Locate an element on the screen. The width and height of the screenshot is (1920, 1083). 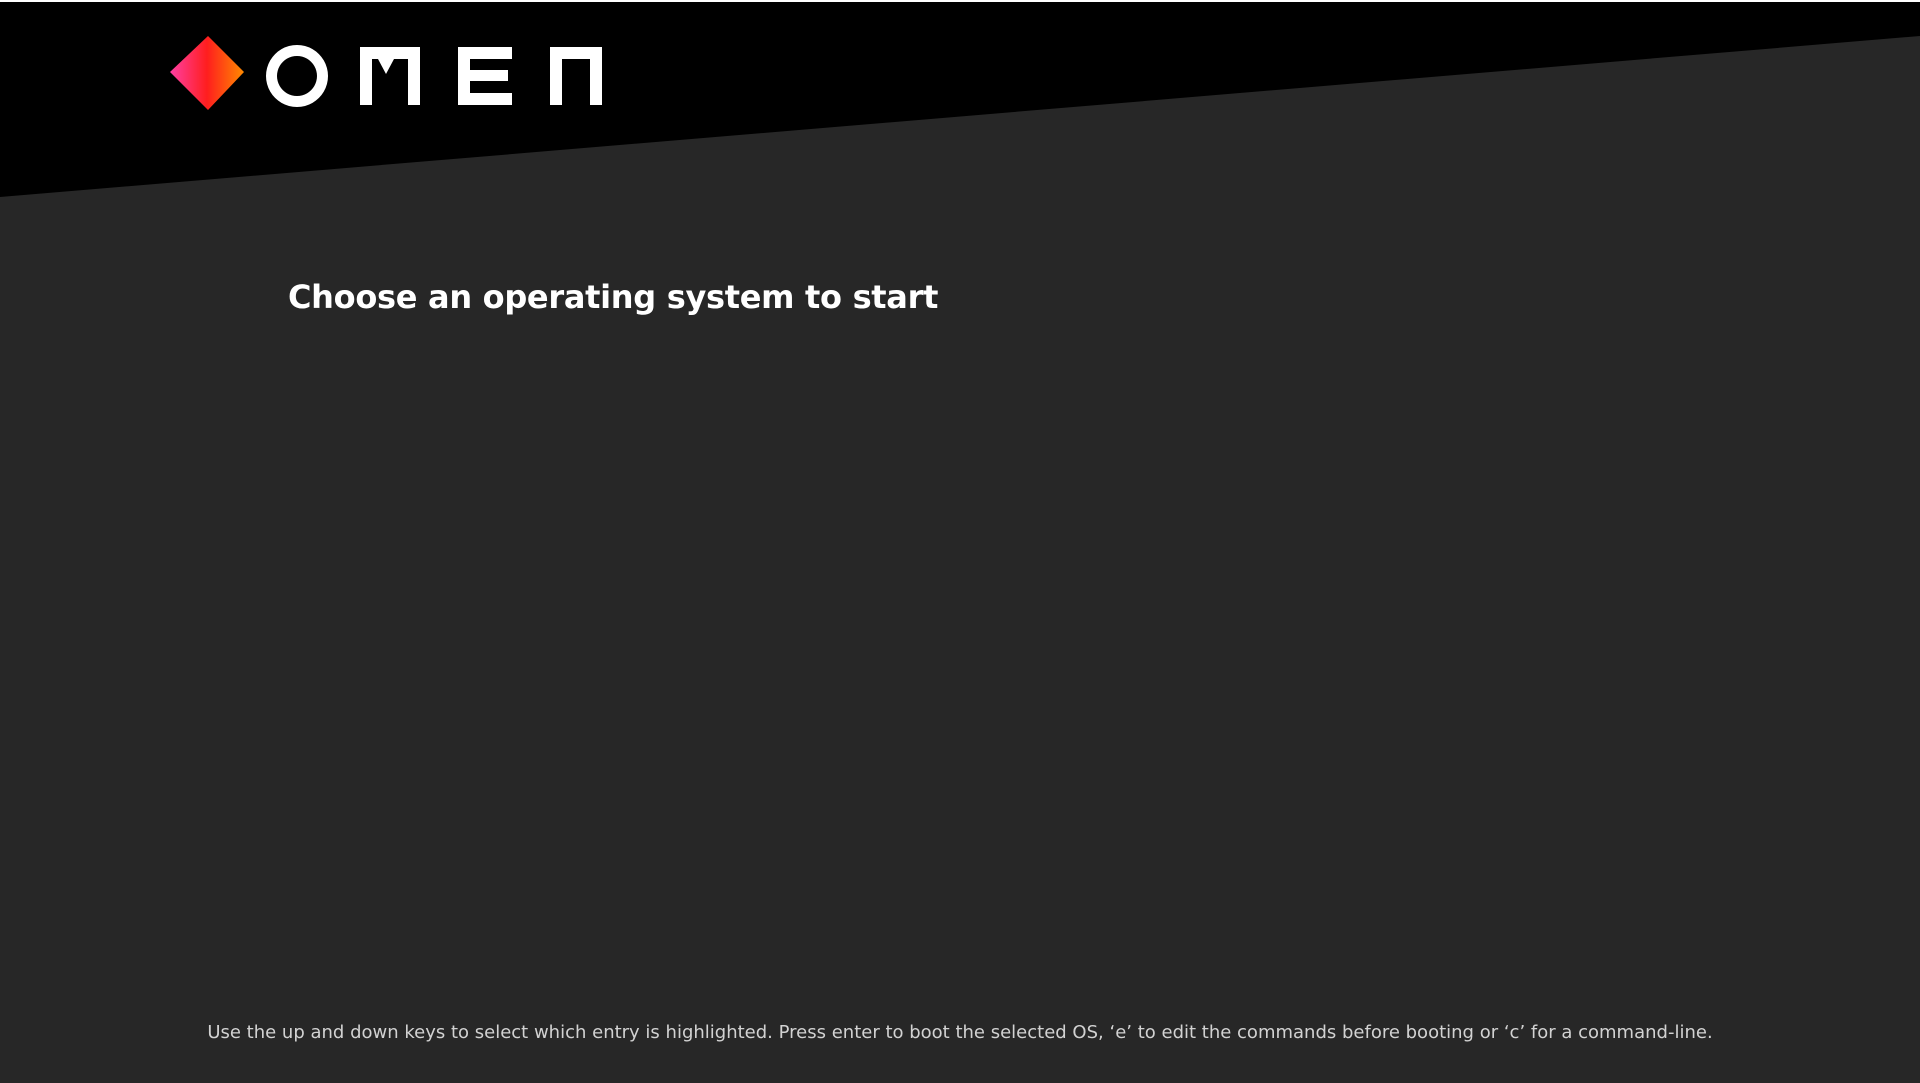
omen-wordmark is located at coordinates (434, 76).